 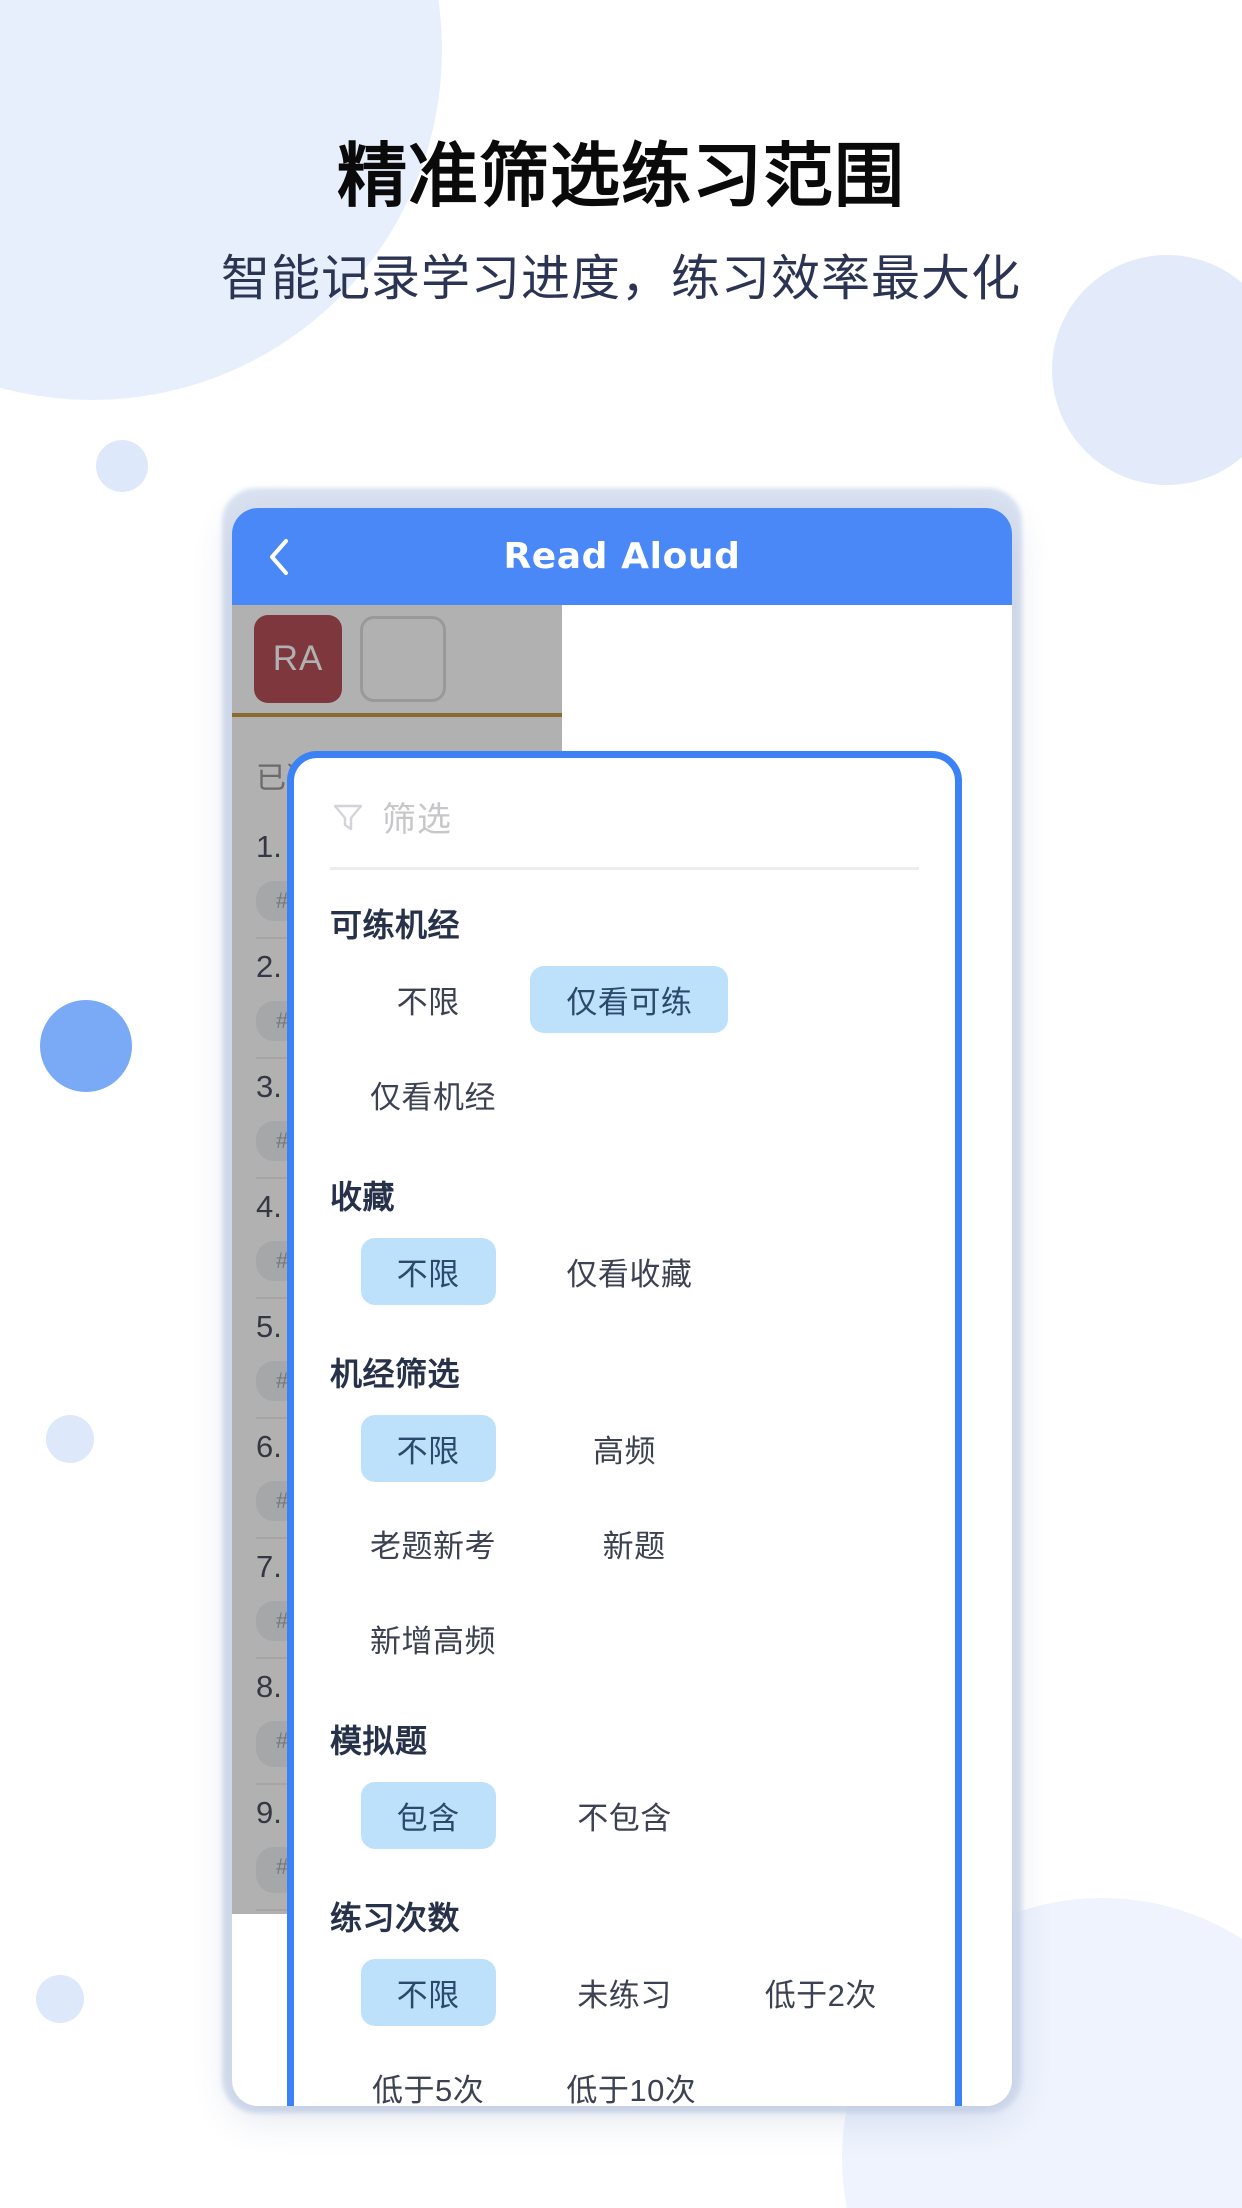 I want to click on tab-secondary, so click(x=403, y=659).